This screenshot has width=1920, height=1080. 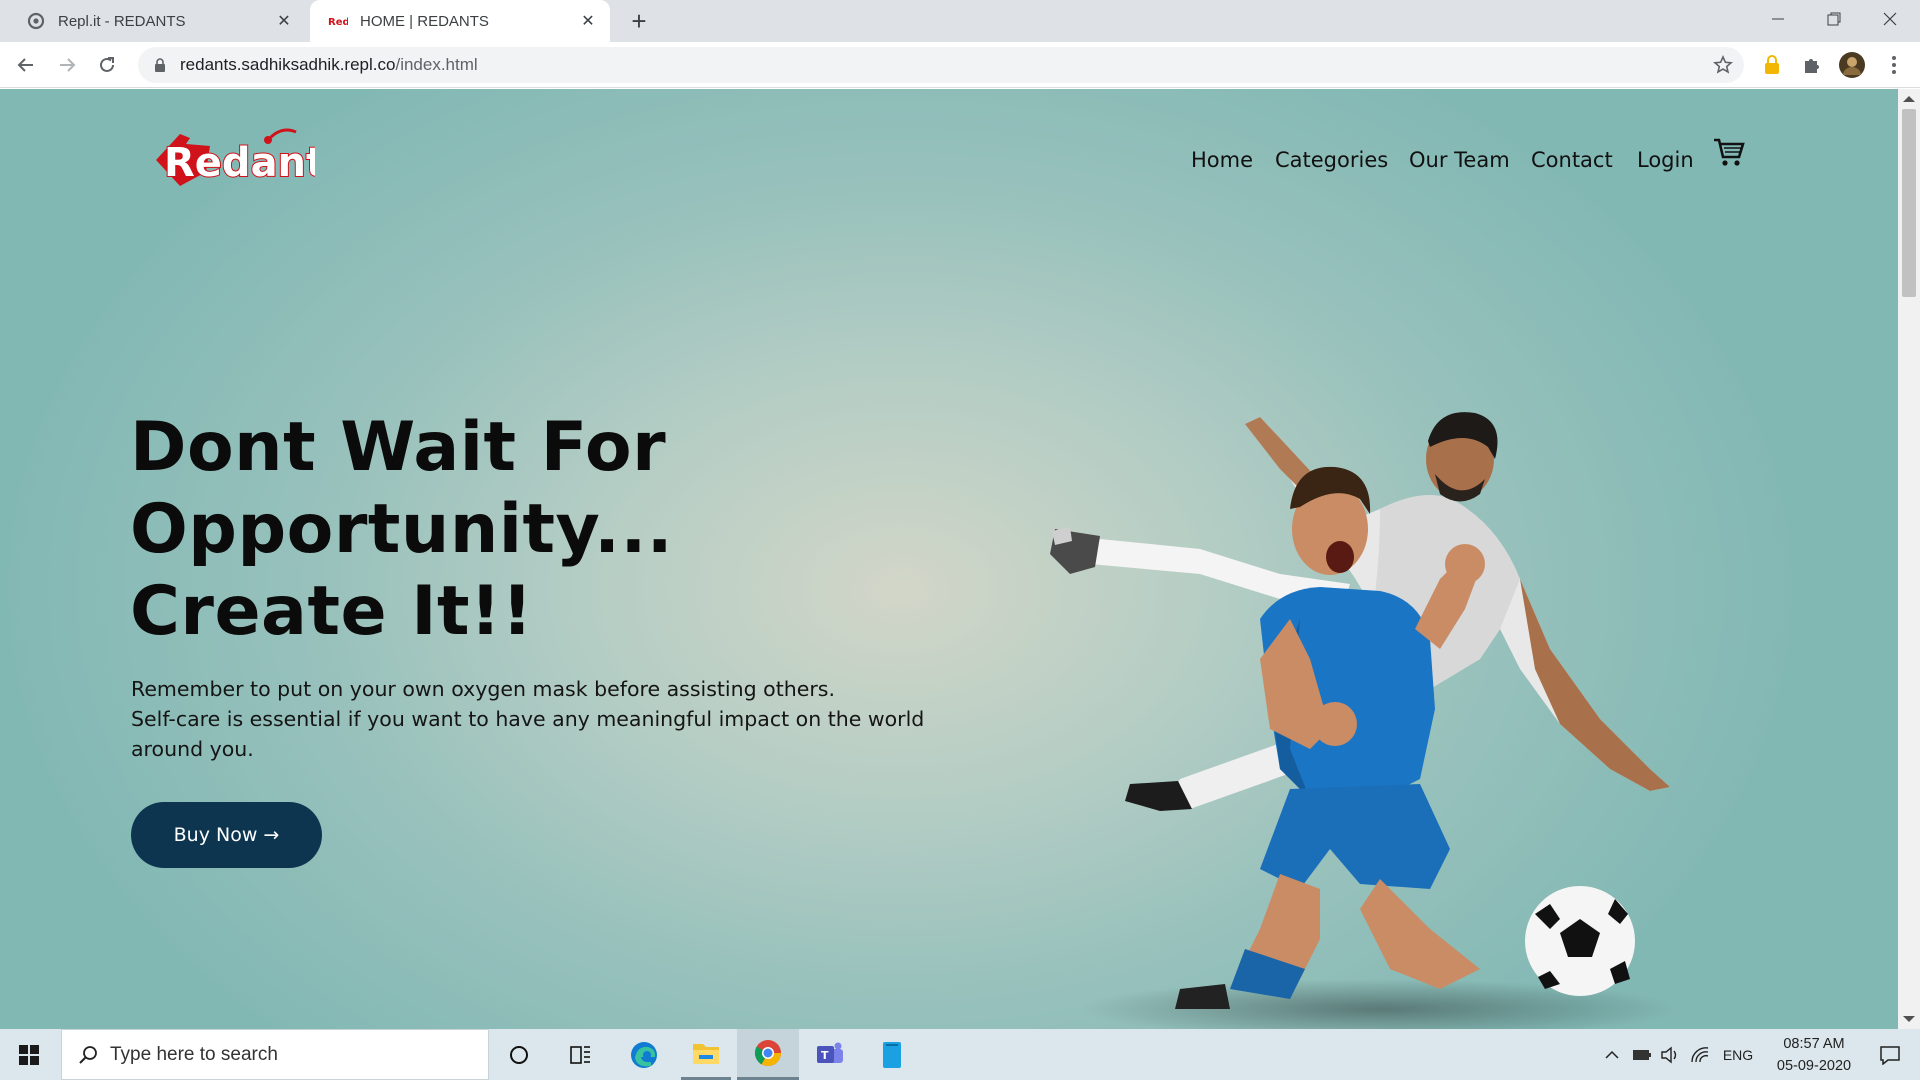 I want to click on file-explorer-icon, so click(x=706, y=1054).